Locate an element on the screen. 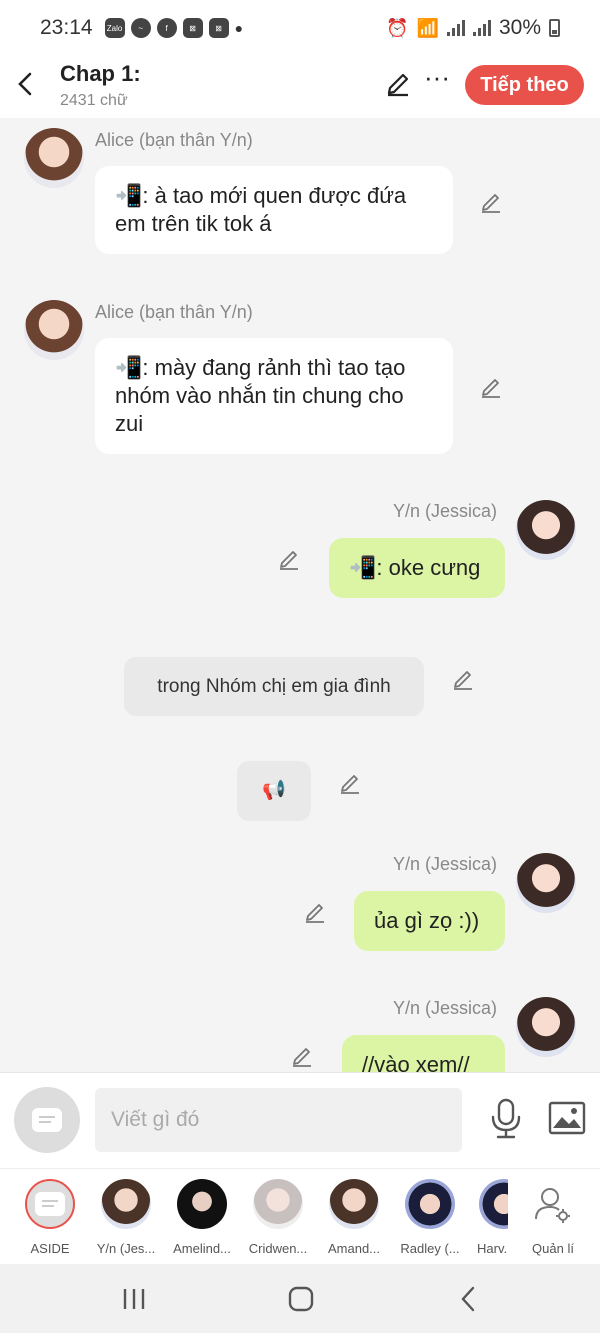 Image resolution: width=600 pixels, height=1333 pixels. image-icon is located at coordinates (567, 1118).